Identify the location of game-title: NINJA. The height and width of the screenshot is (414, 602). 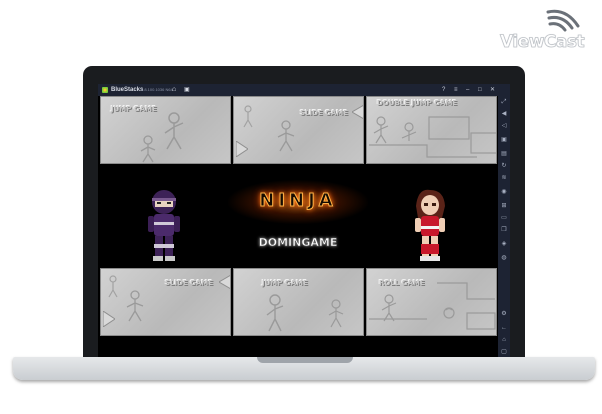
(298, 201).